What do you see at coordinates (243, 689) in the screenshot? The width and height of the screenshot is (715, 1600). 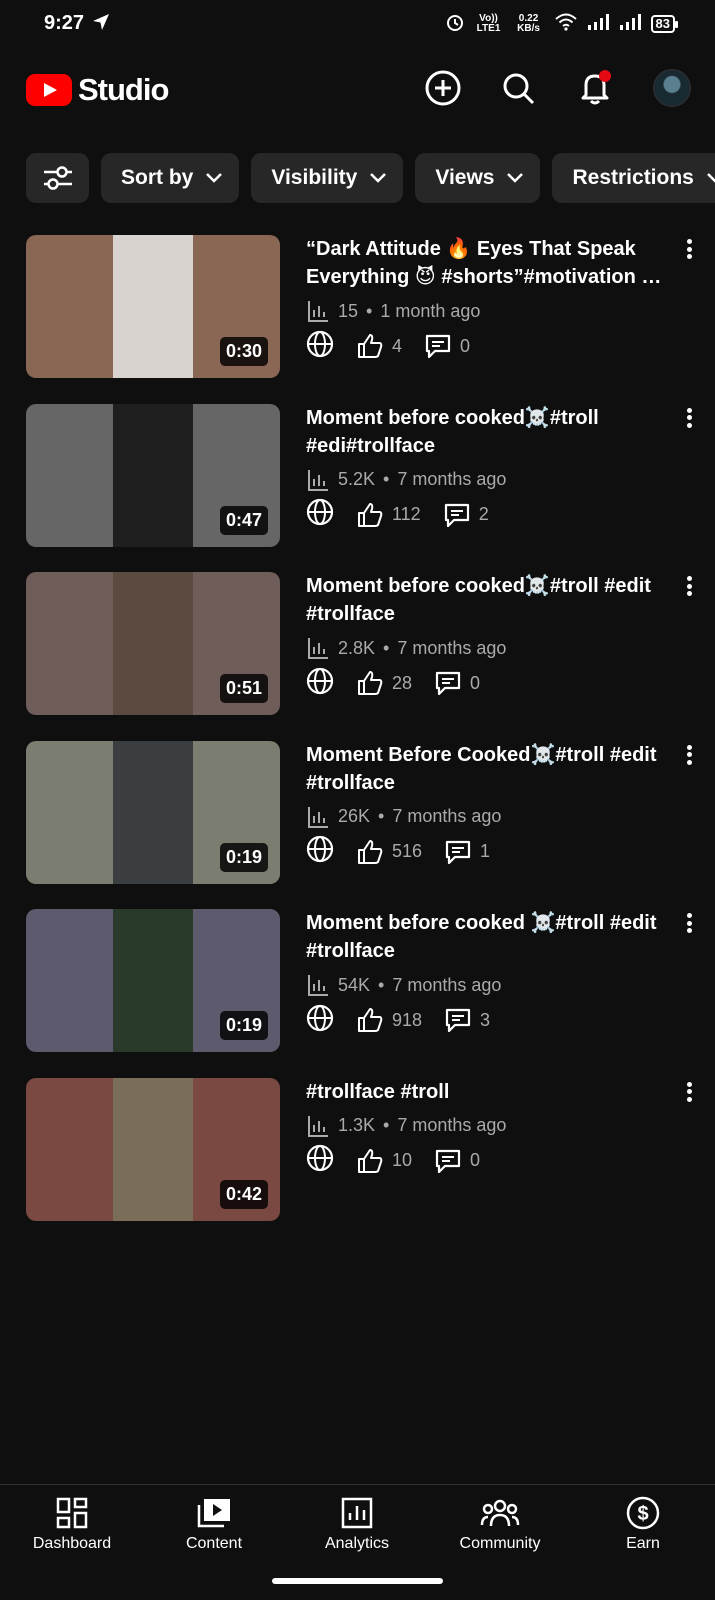 I see `duration-badge: 0:51` at bounding box center [243, 689].